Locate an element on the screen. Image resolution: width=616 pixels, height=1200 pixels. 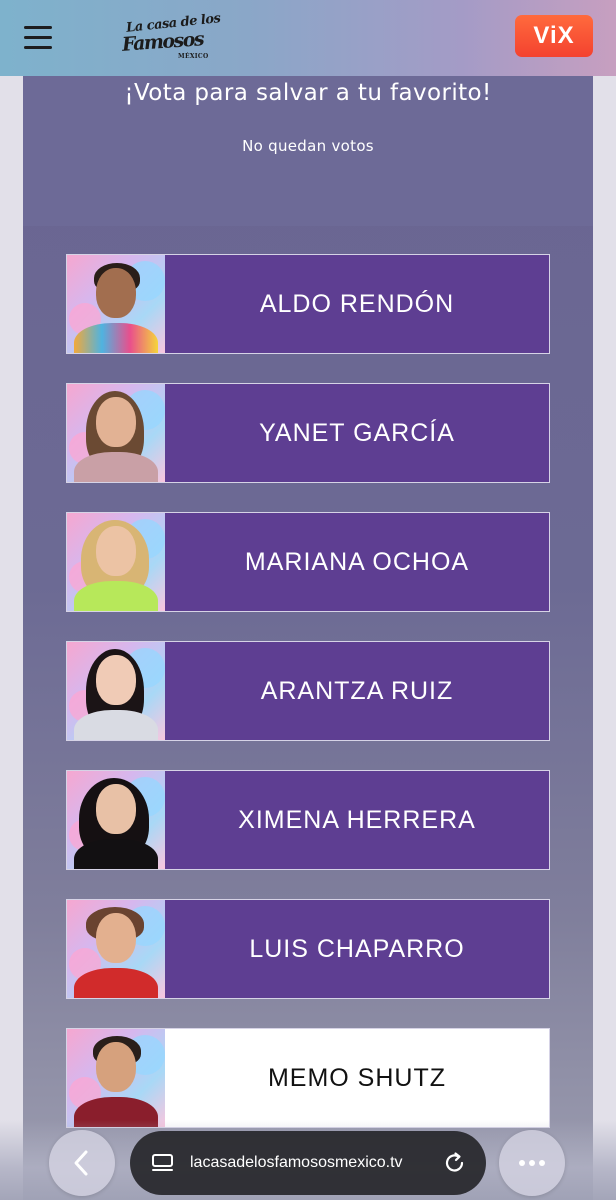
browser-url-bar: lacasadelosfamososmexico.tv is located at coordinates (308, 1163).